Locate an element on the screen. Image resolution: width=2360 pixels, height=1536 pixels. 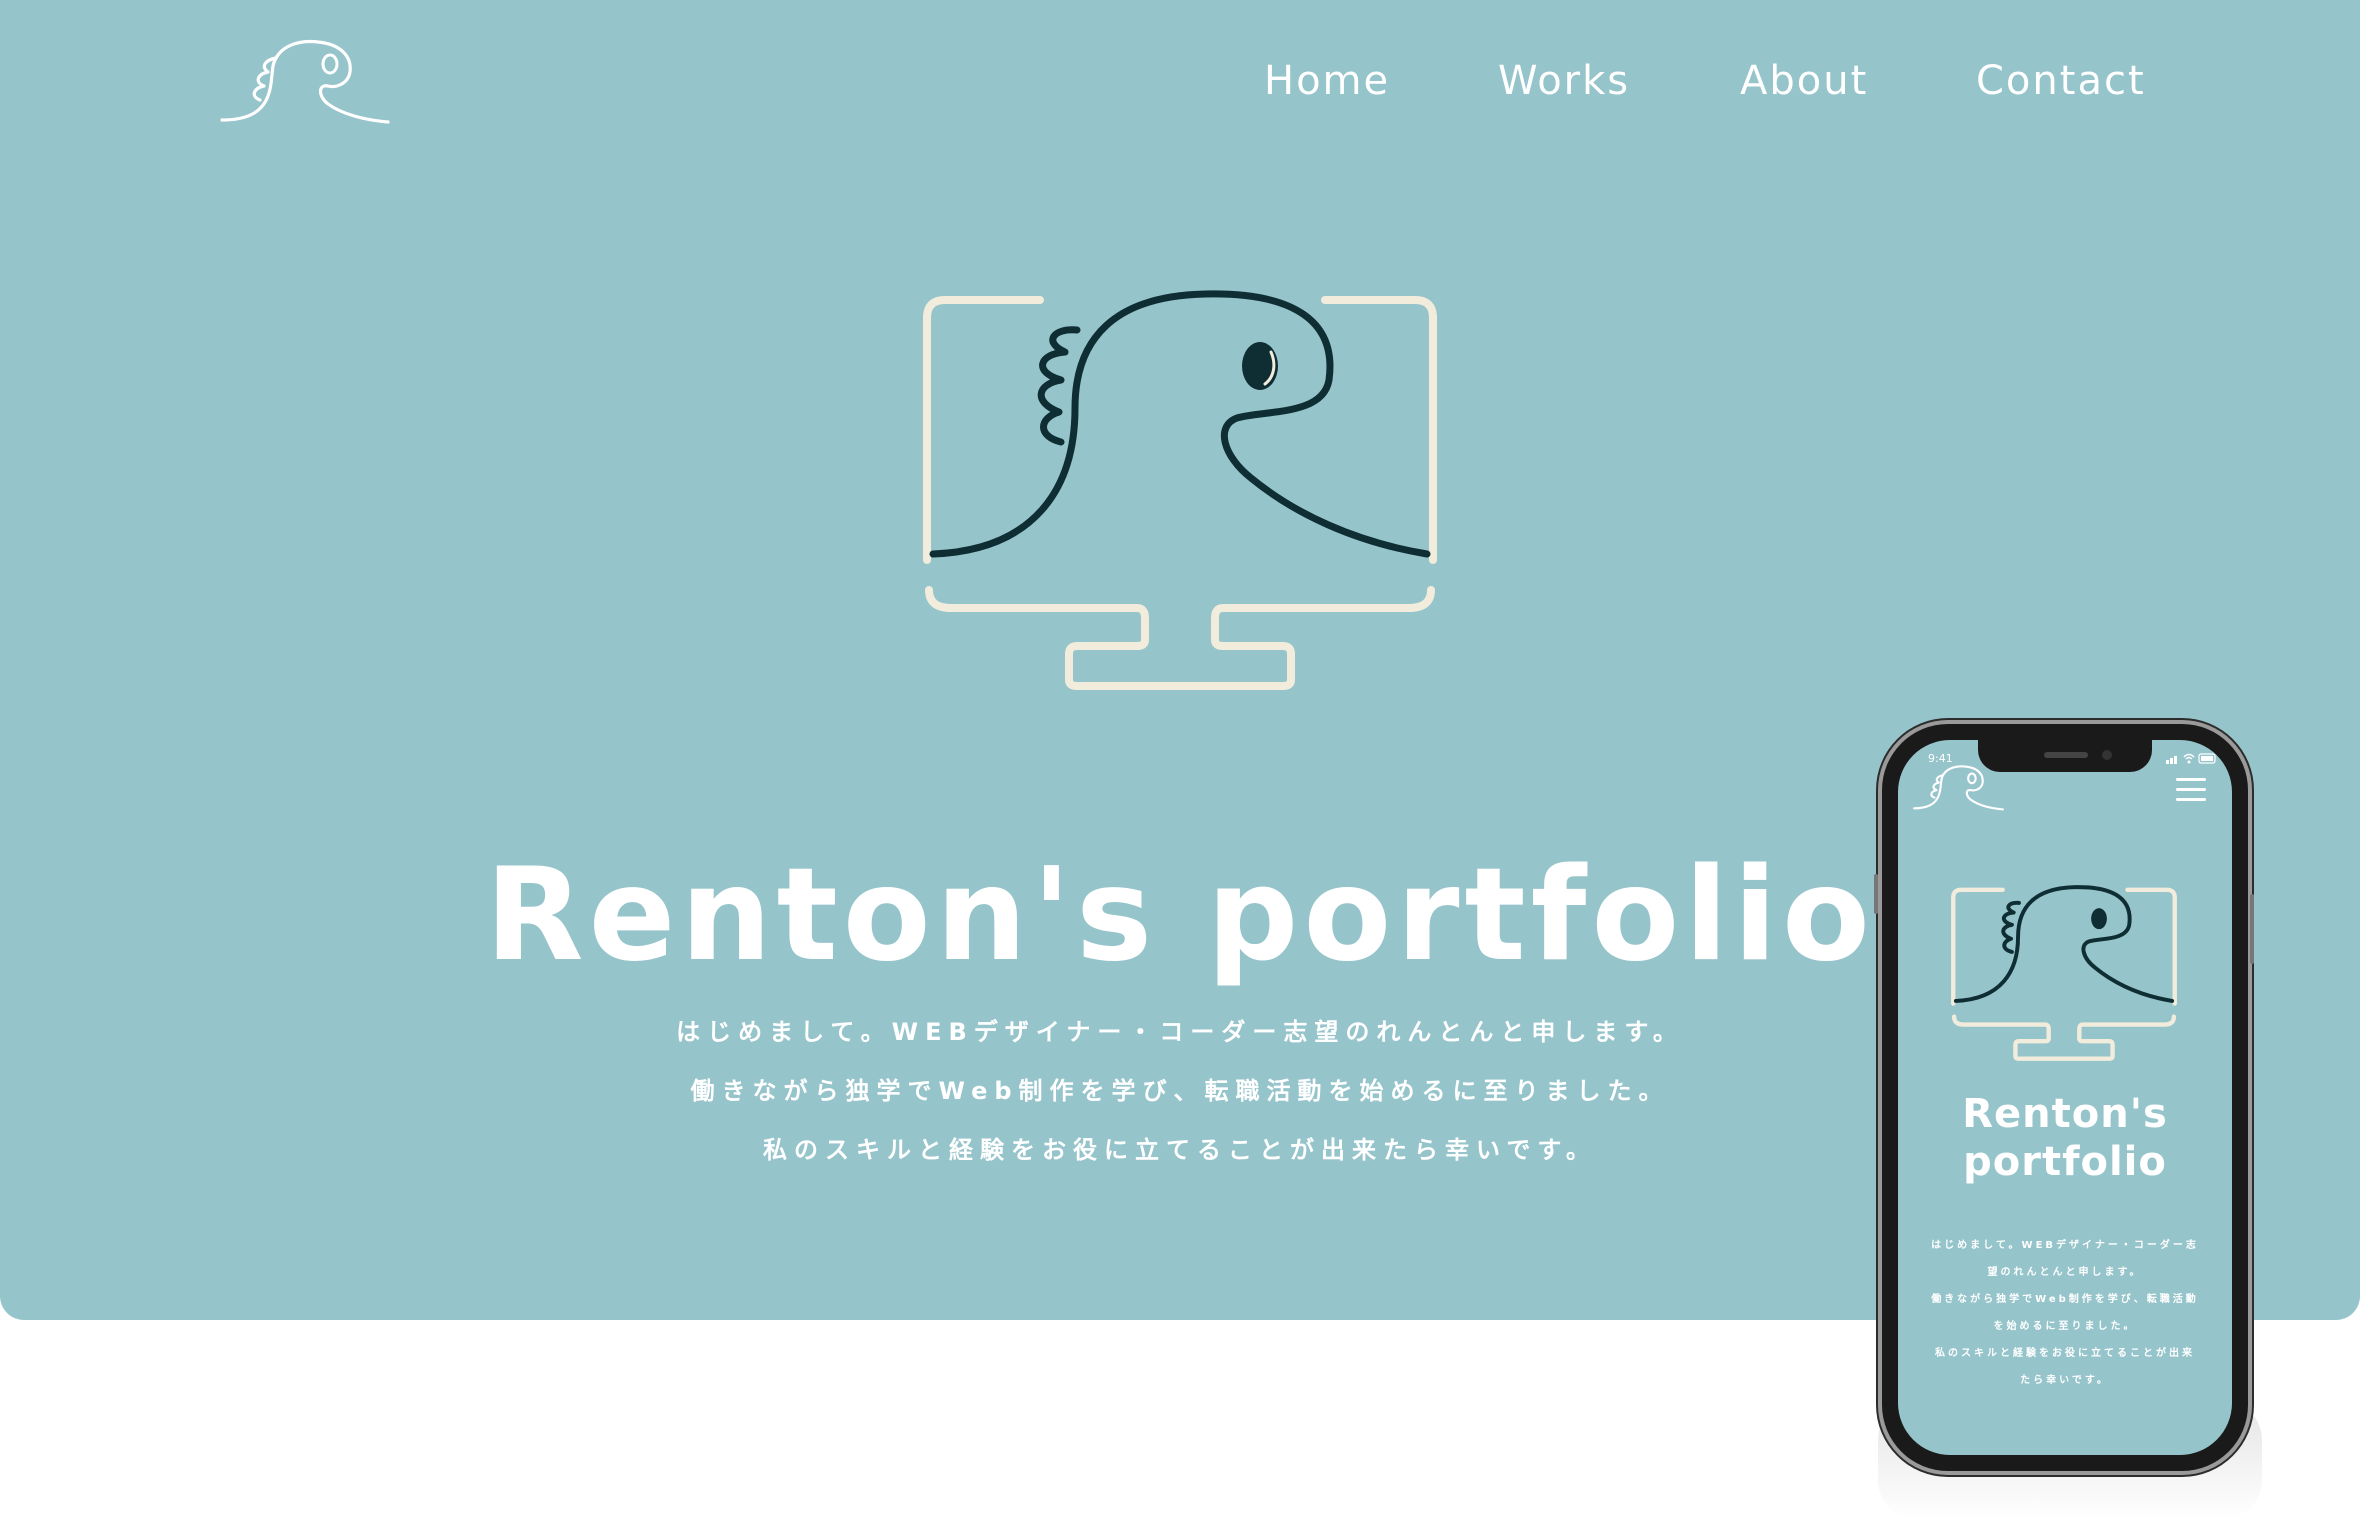
nav-about: About is located at coordinates (1804, 81).